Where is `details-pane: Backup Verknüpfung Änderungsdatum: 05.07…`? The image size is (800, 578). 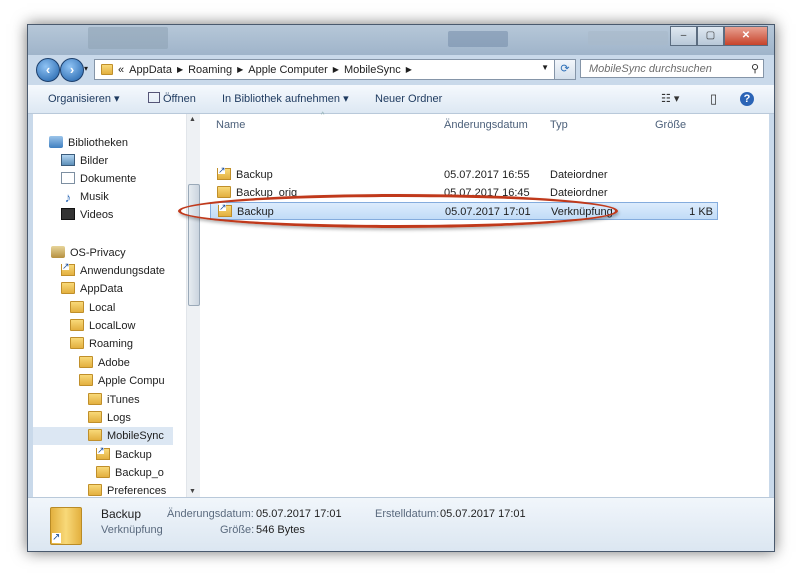
details-pane: Backup Verknüpfung Änderungsdatum: 05.07… is located at coordinates (401, 524).